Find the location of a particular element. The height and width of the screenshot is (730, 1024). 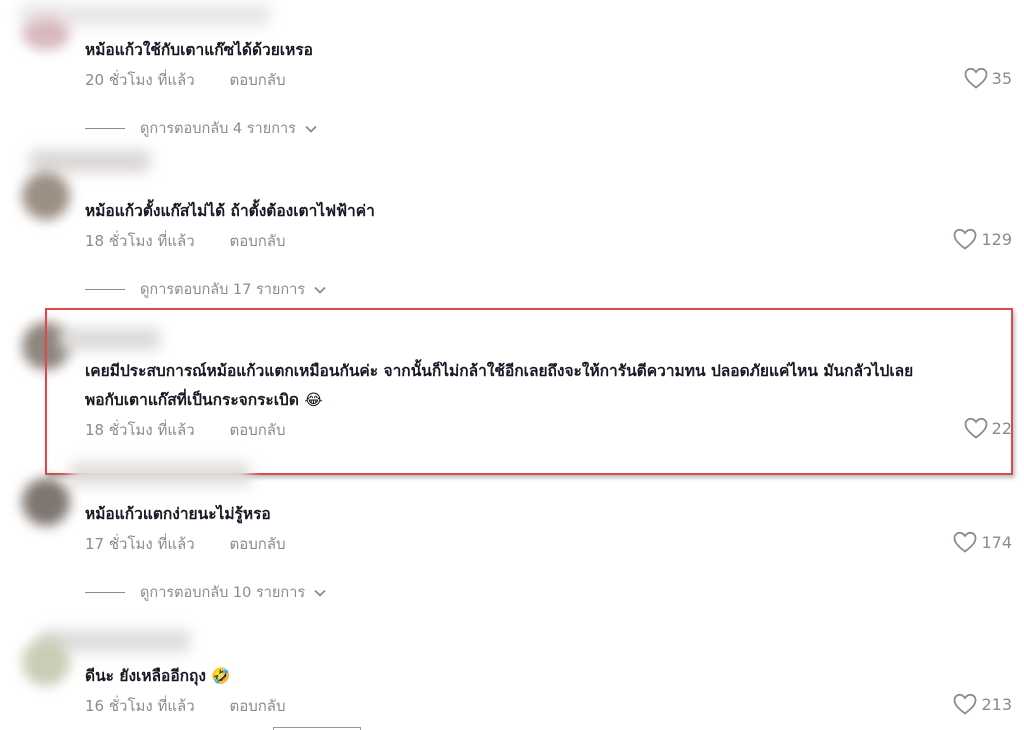

like-button: 35 is located at coordinates (988, 78).